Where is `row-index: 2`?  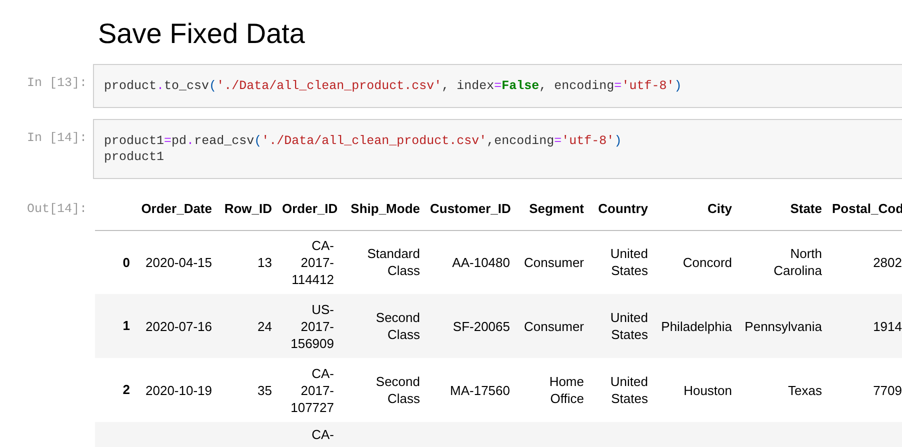
row-index: 2 is located at coordinates (126, 390).